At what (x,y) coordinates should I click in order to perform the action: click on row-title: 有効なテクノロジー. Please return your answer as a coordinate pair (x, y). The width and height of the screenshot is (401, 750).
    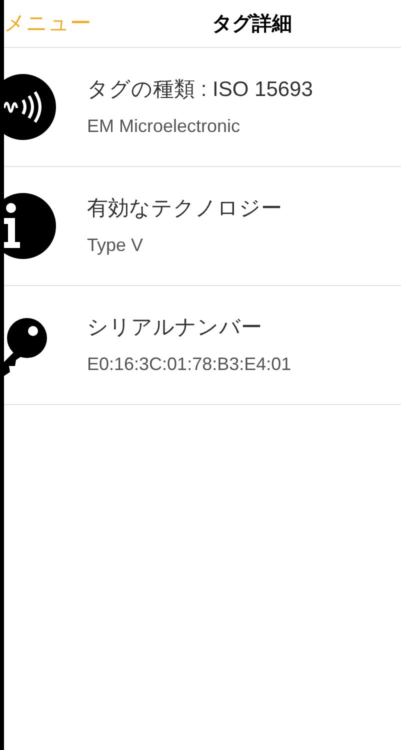
    Looking at the image, I should click on (184, 209).